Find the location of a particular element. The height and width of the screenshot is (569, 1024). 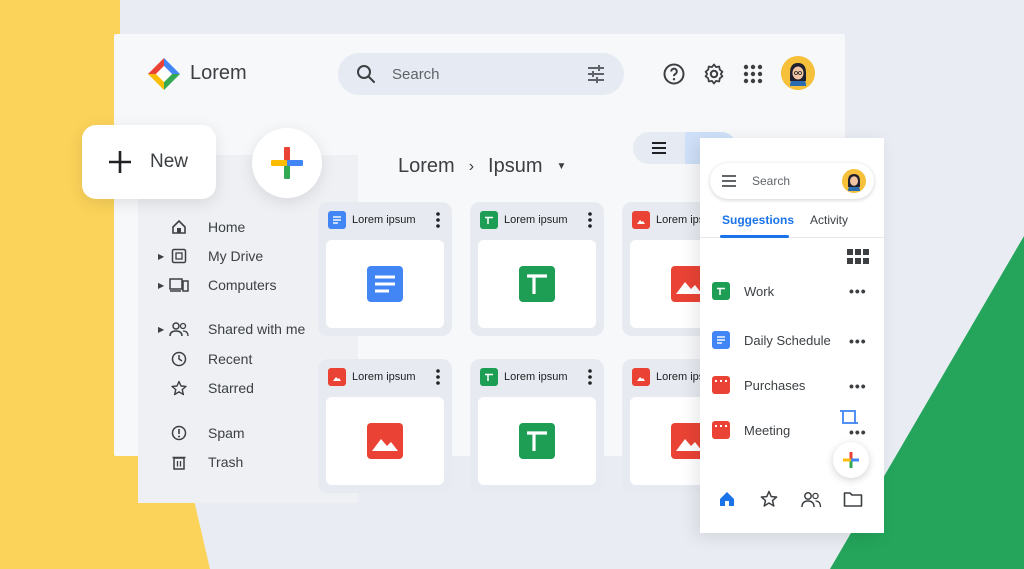

breadcrumb-current: Ipsum is located at coordinates (515, 166).